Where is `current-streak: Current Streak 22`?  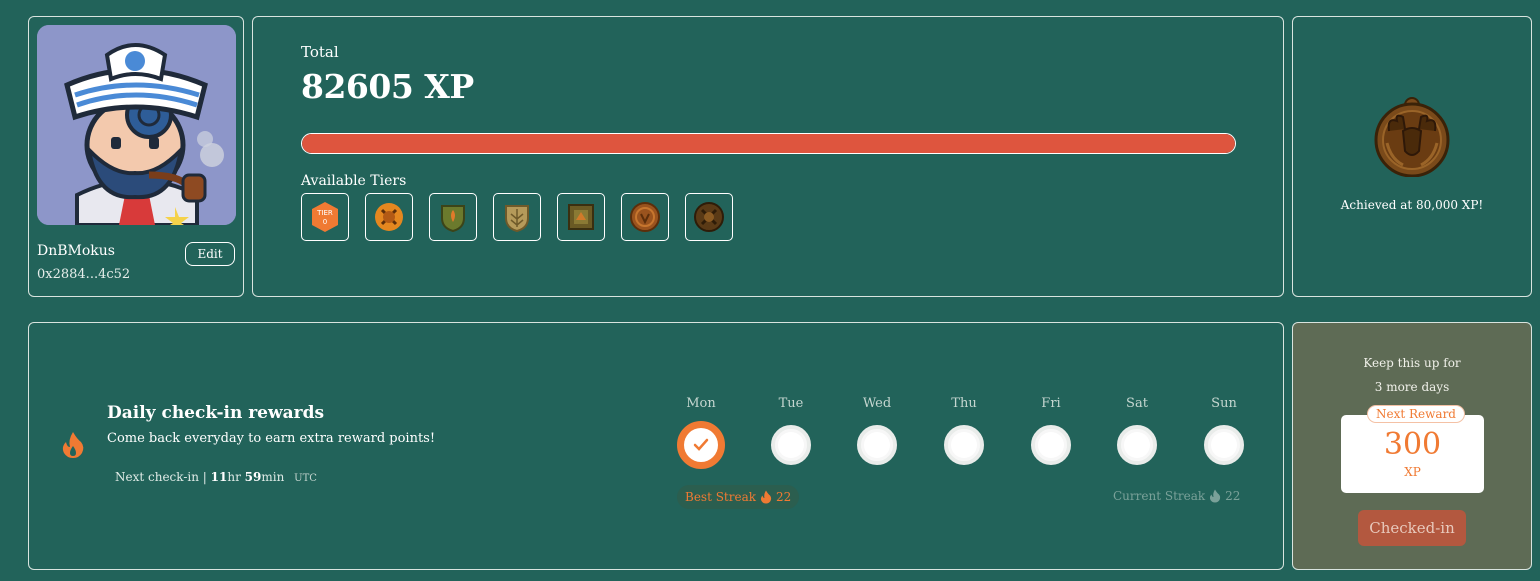 current-streak: Current Streak 22 is located at coordinates (1176, 496).